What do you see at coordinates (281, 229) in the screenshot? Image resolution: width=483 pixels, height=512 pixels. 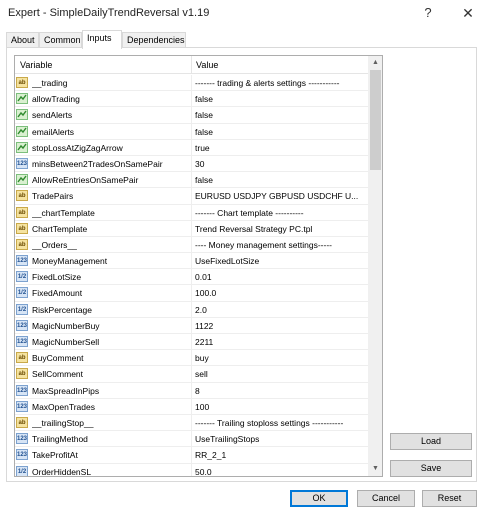 I see `variable-value: Trend Reversal Strategy PC.tpl` at bounding box center [281, 229].